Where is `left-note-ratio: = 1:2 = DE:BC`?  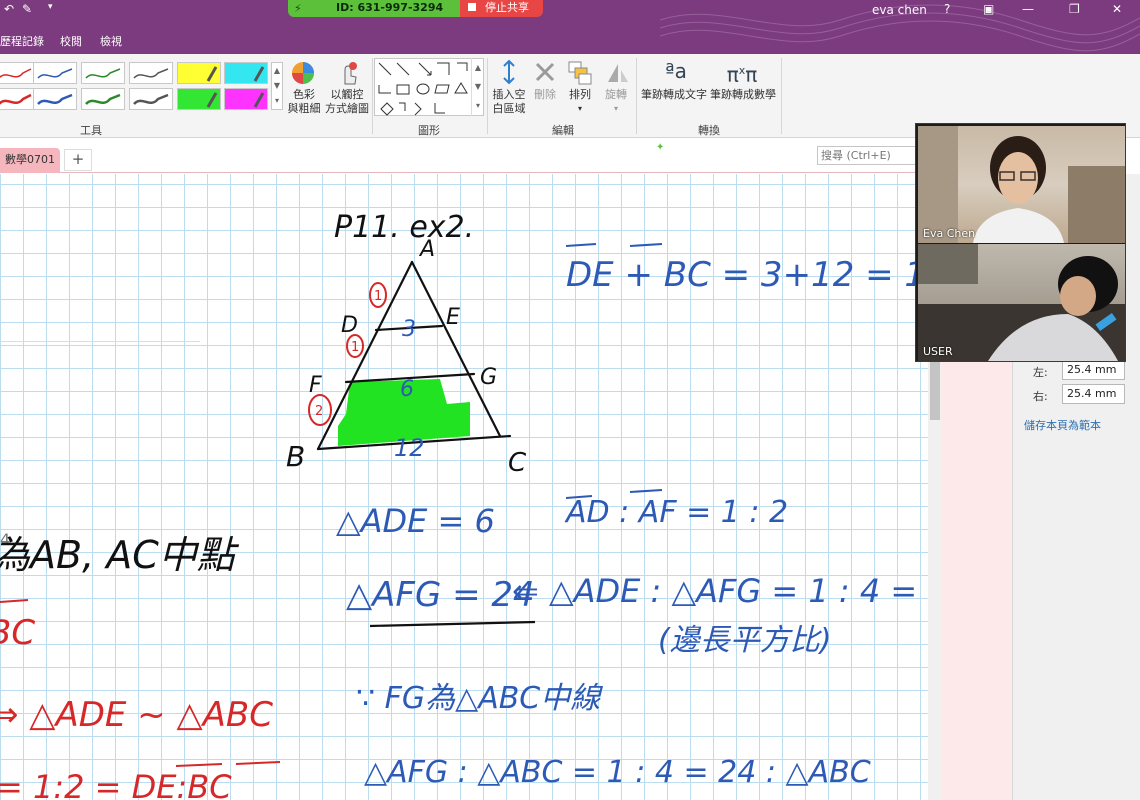 left-note-ratio: = 1:2 = DE:BC is located at coordinates (116, 784).